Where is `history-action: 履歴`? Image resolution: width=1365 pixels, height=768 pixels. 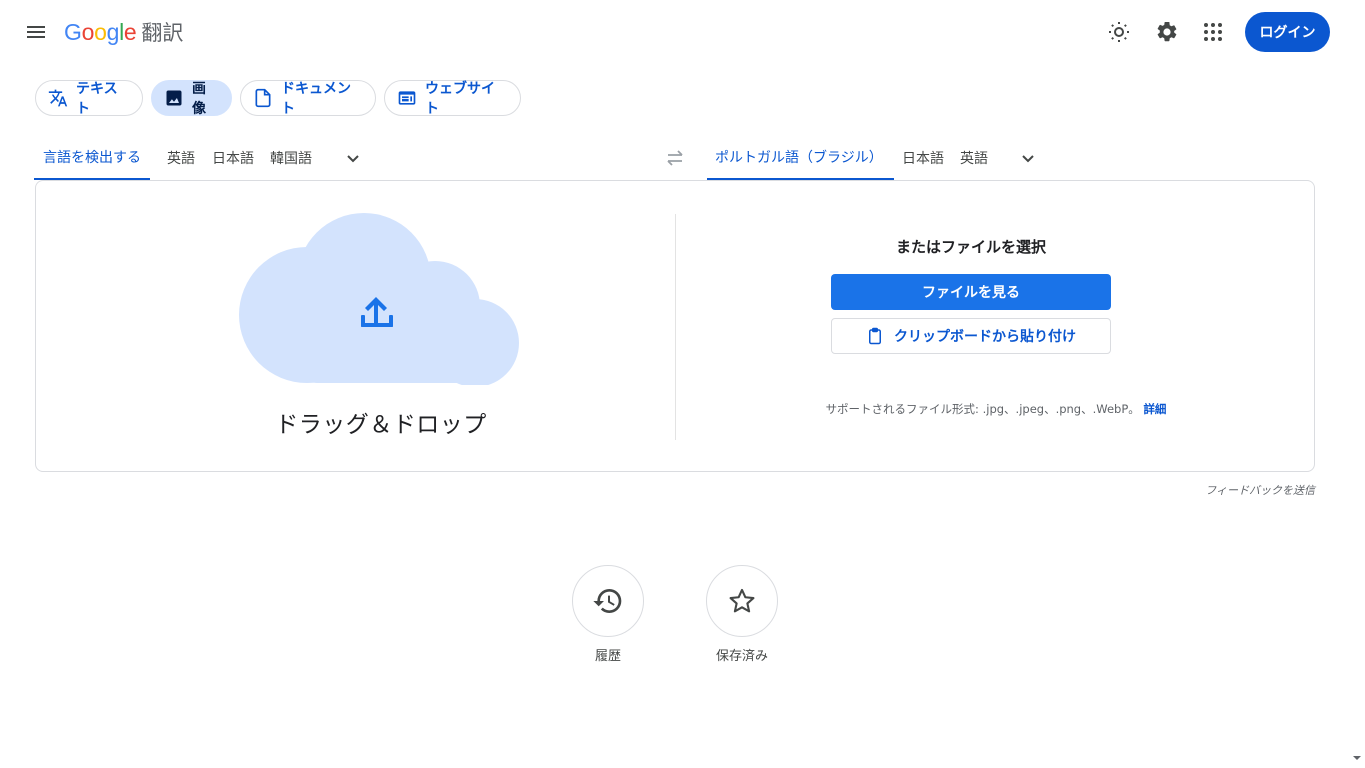
history-action: 履歴 is located at coordinates (608, 614).